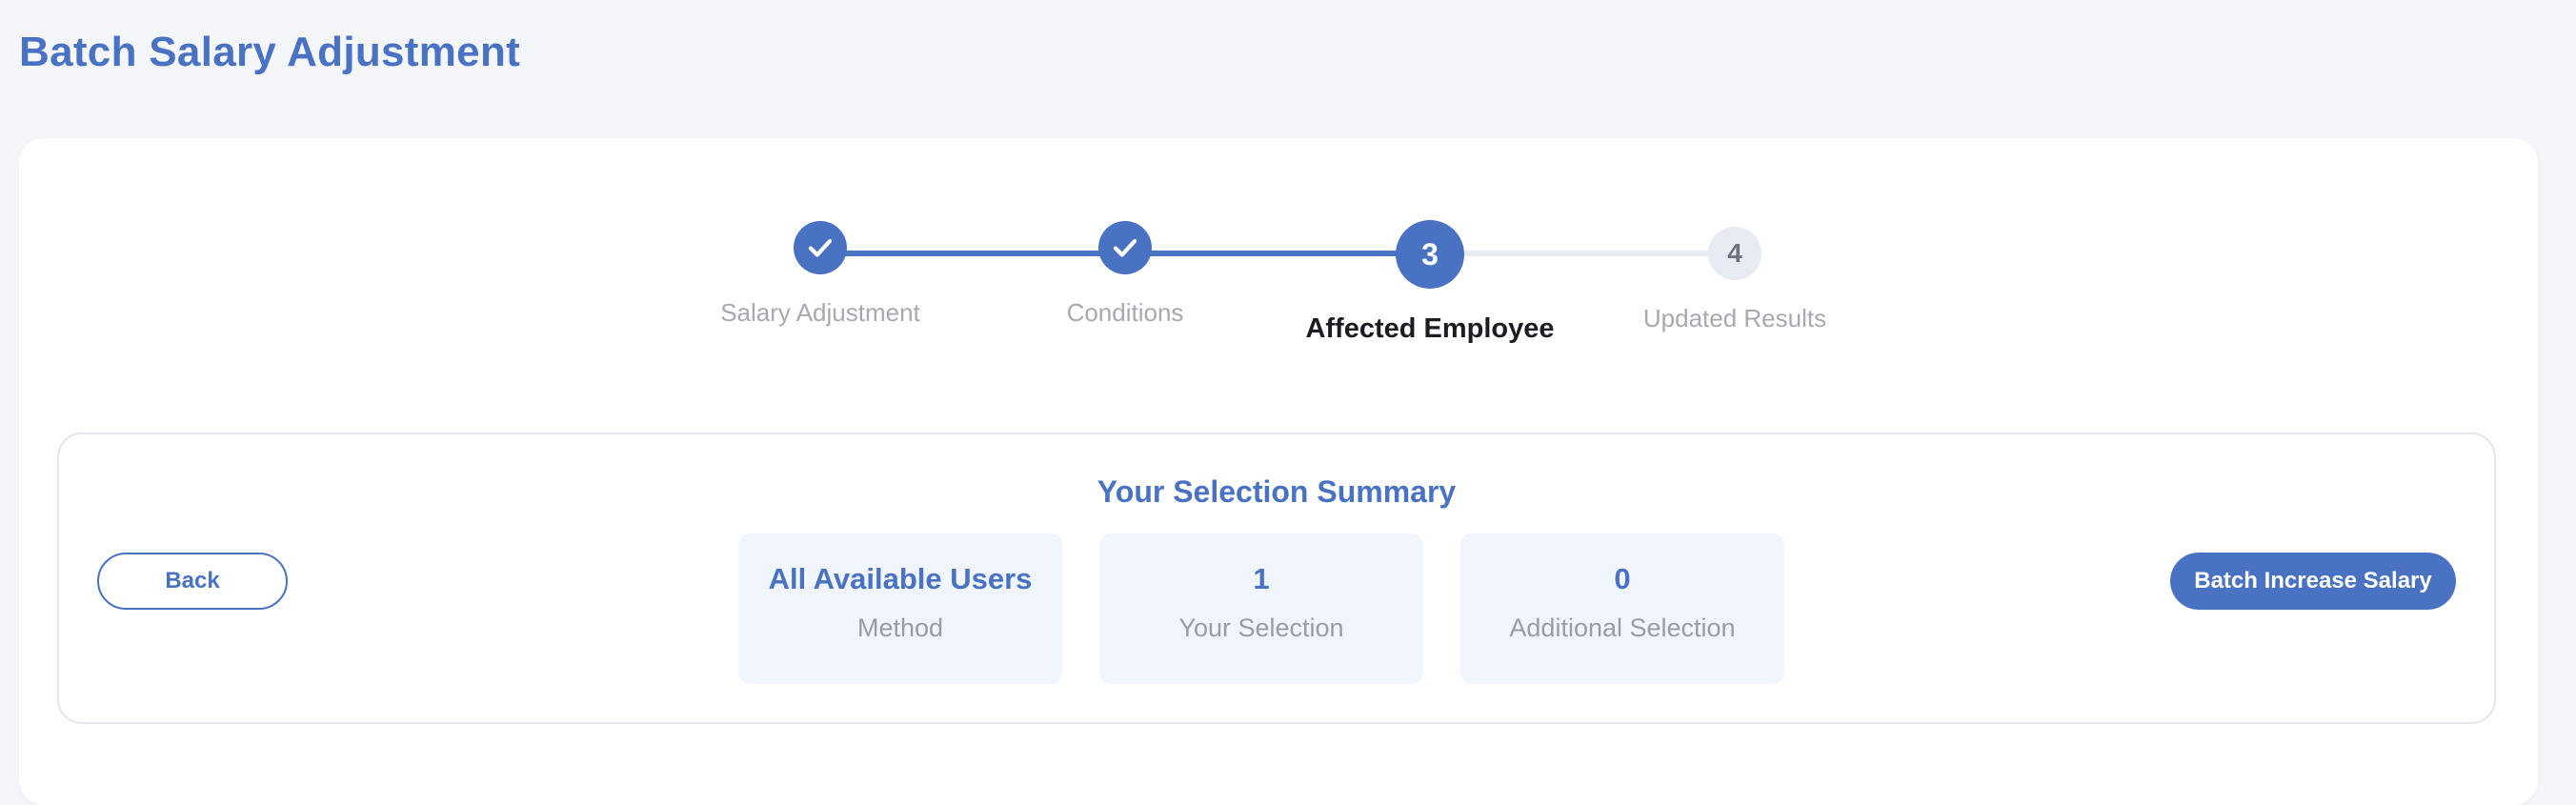  What do you see at coordinates (901, 579) in the screenshot?
I see `method-value: All Available Users` at bounding box center [901, 579].